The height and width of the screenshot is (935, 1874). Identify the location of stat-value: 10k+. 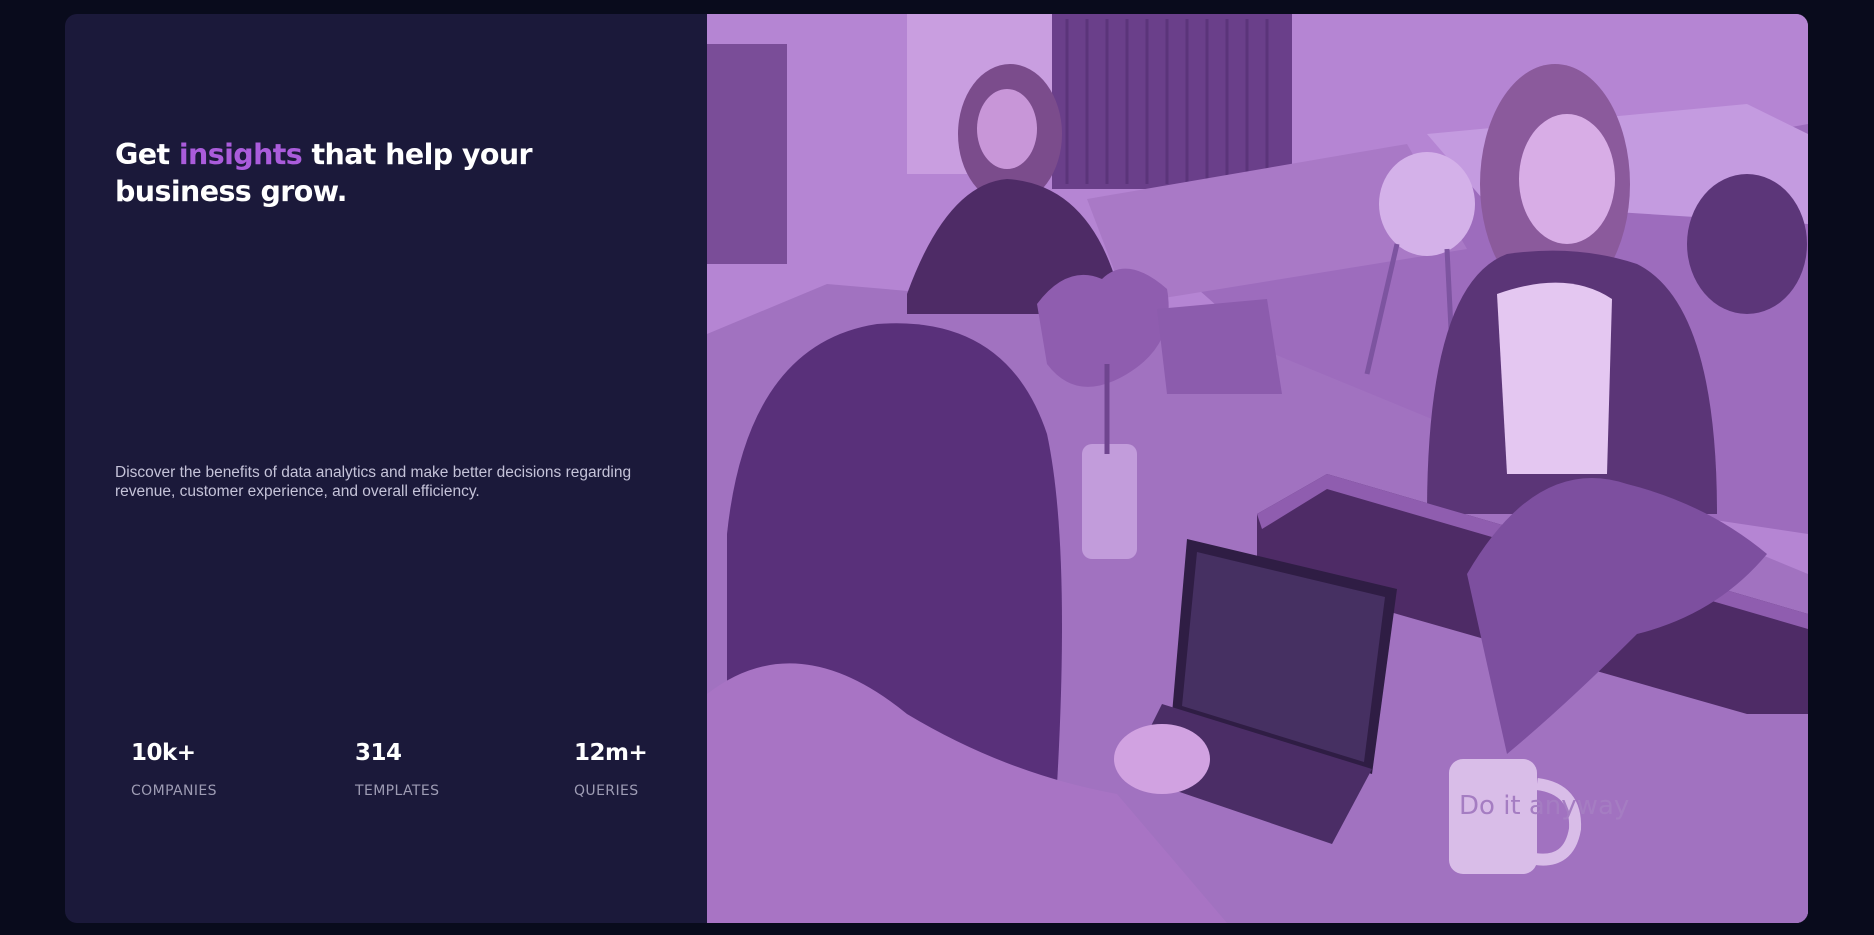
(163, 753).